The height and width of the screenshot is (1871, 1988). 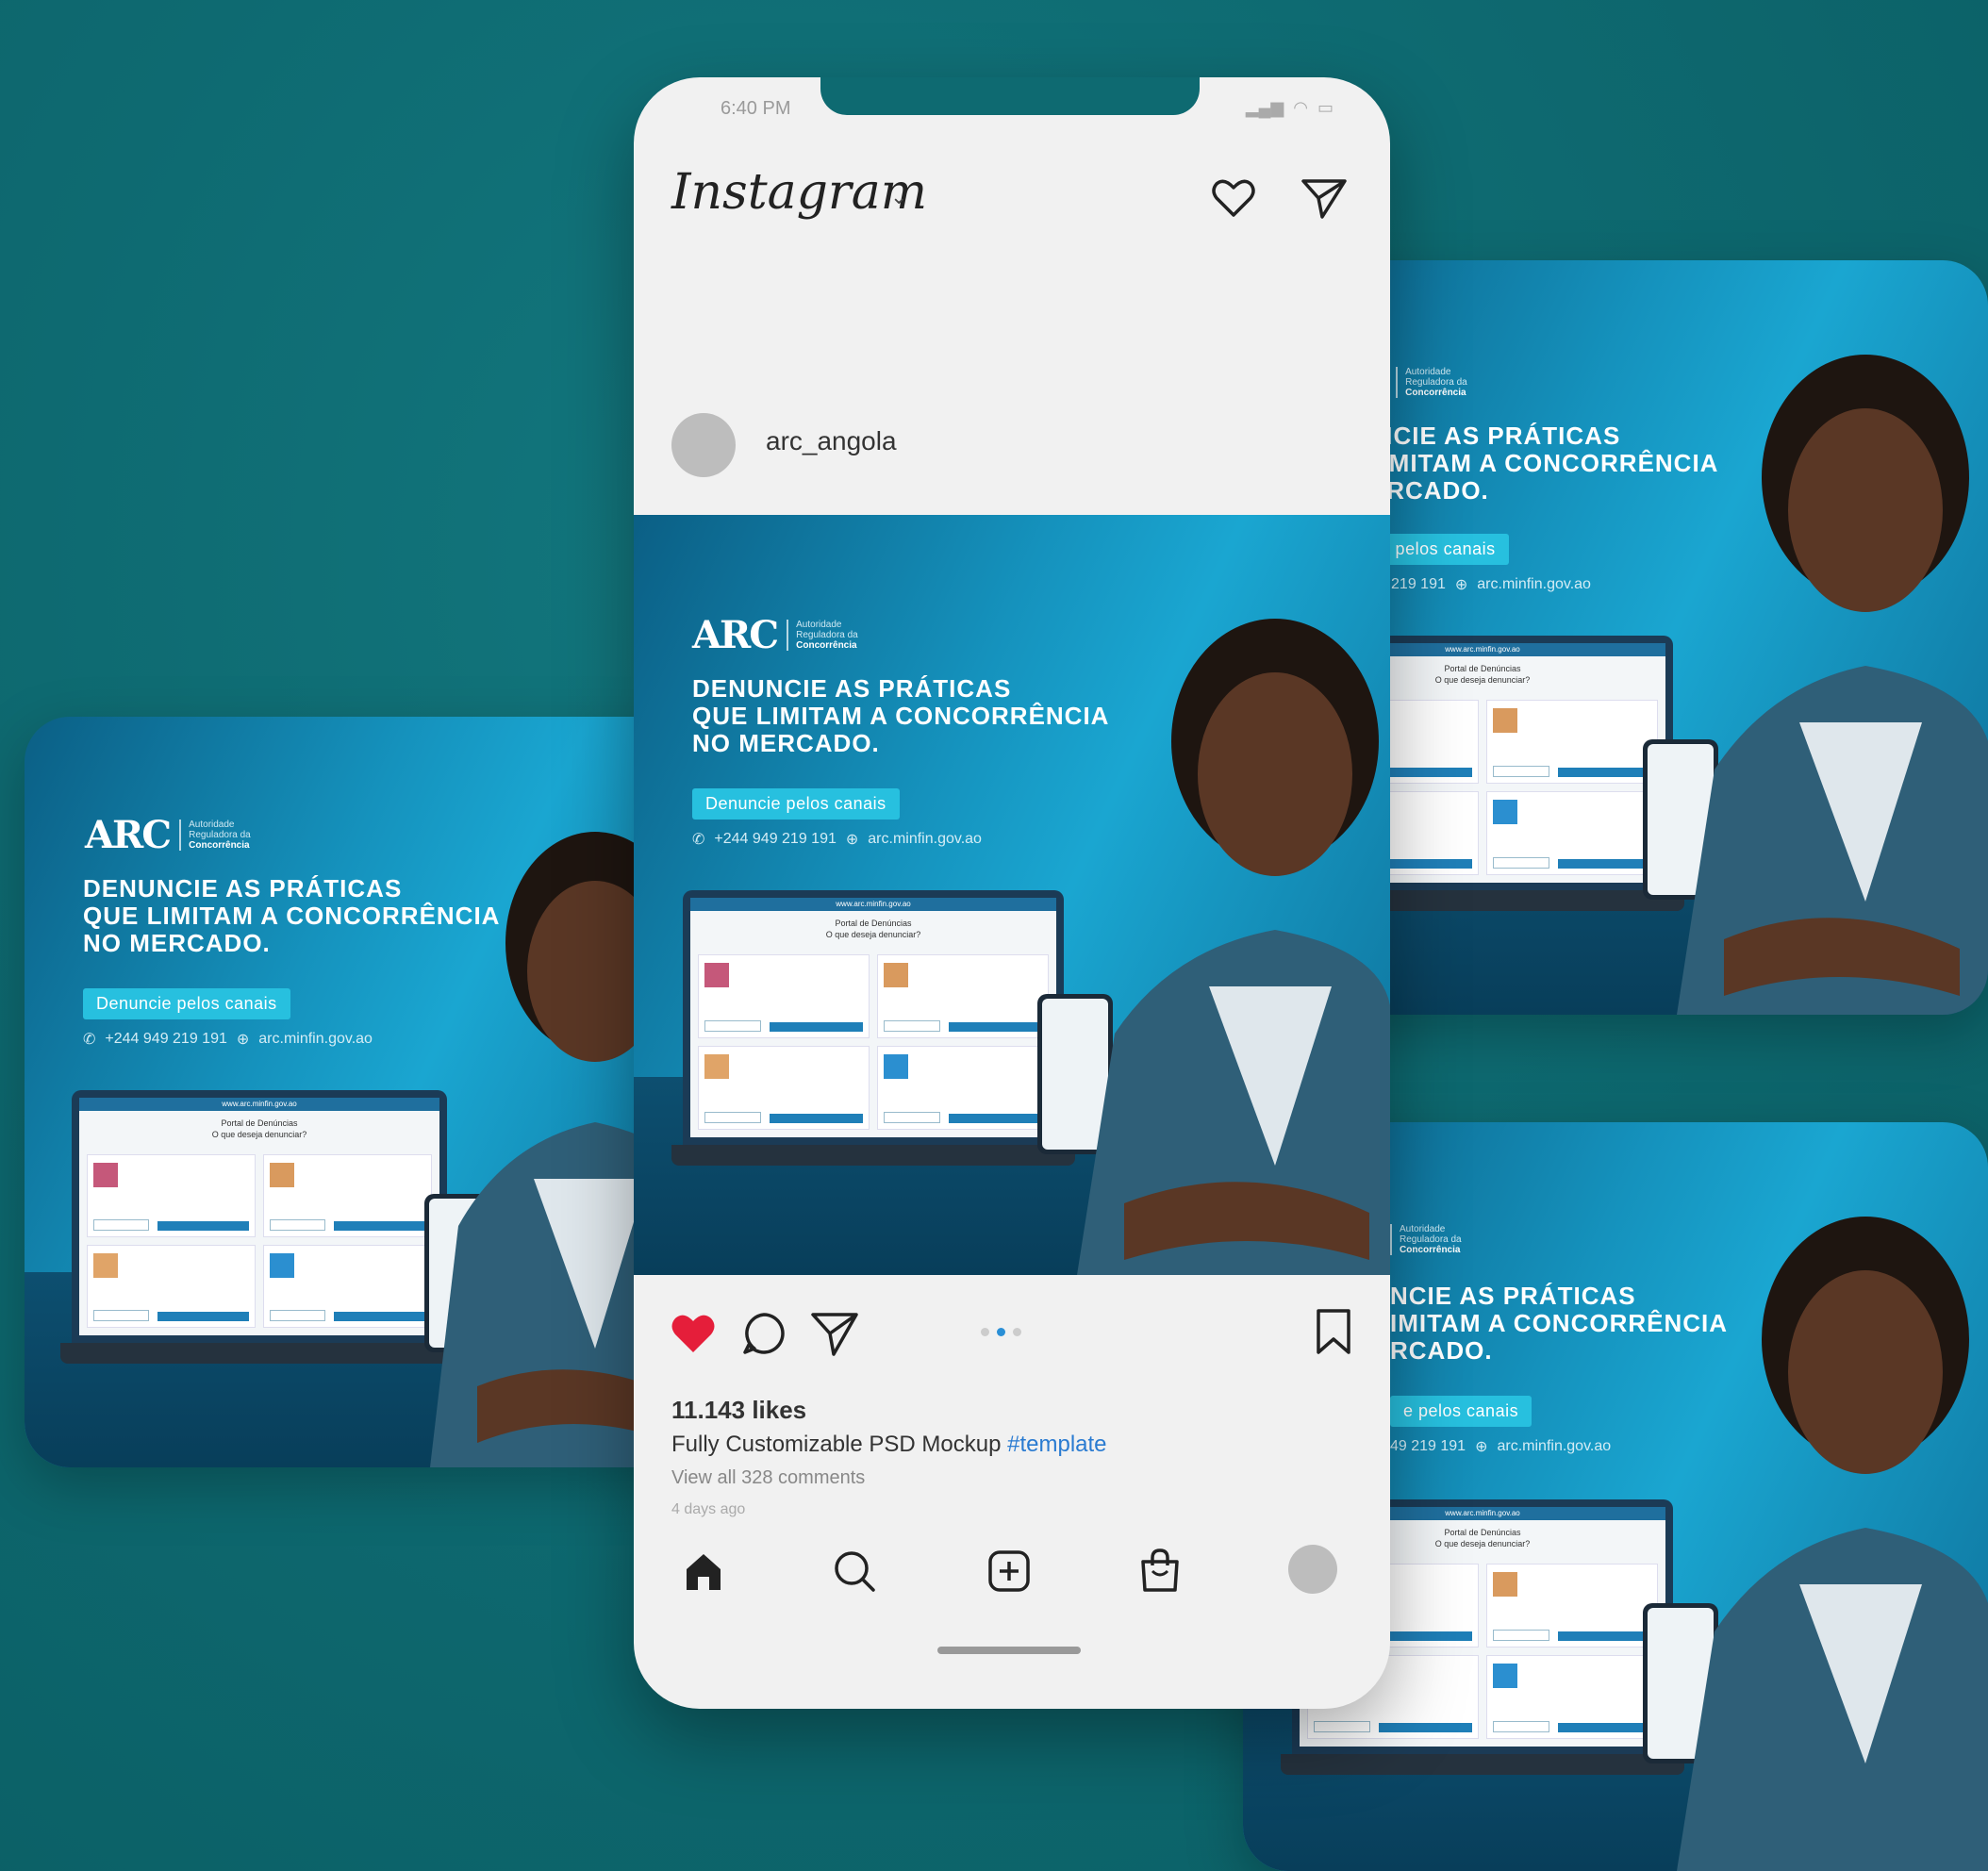 What do you see at coordinates (243, 1040) in the screenshot?
I see `globe-icon: ⊕` at bounding box center [243, 1040].